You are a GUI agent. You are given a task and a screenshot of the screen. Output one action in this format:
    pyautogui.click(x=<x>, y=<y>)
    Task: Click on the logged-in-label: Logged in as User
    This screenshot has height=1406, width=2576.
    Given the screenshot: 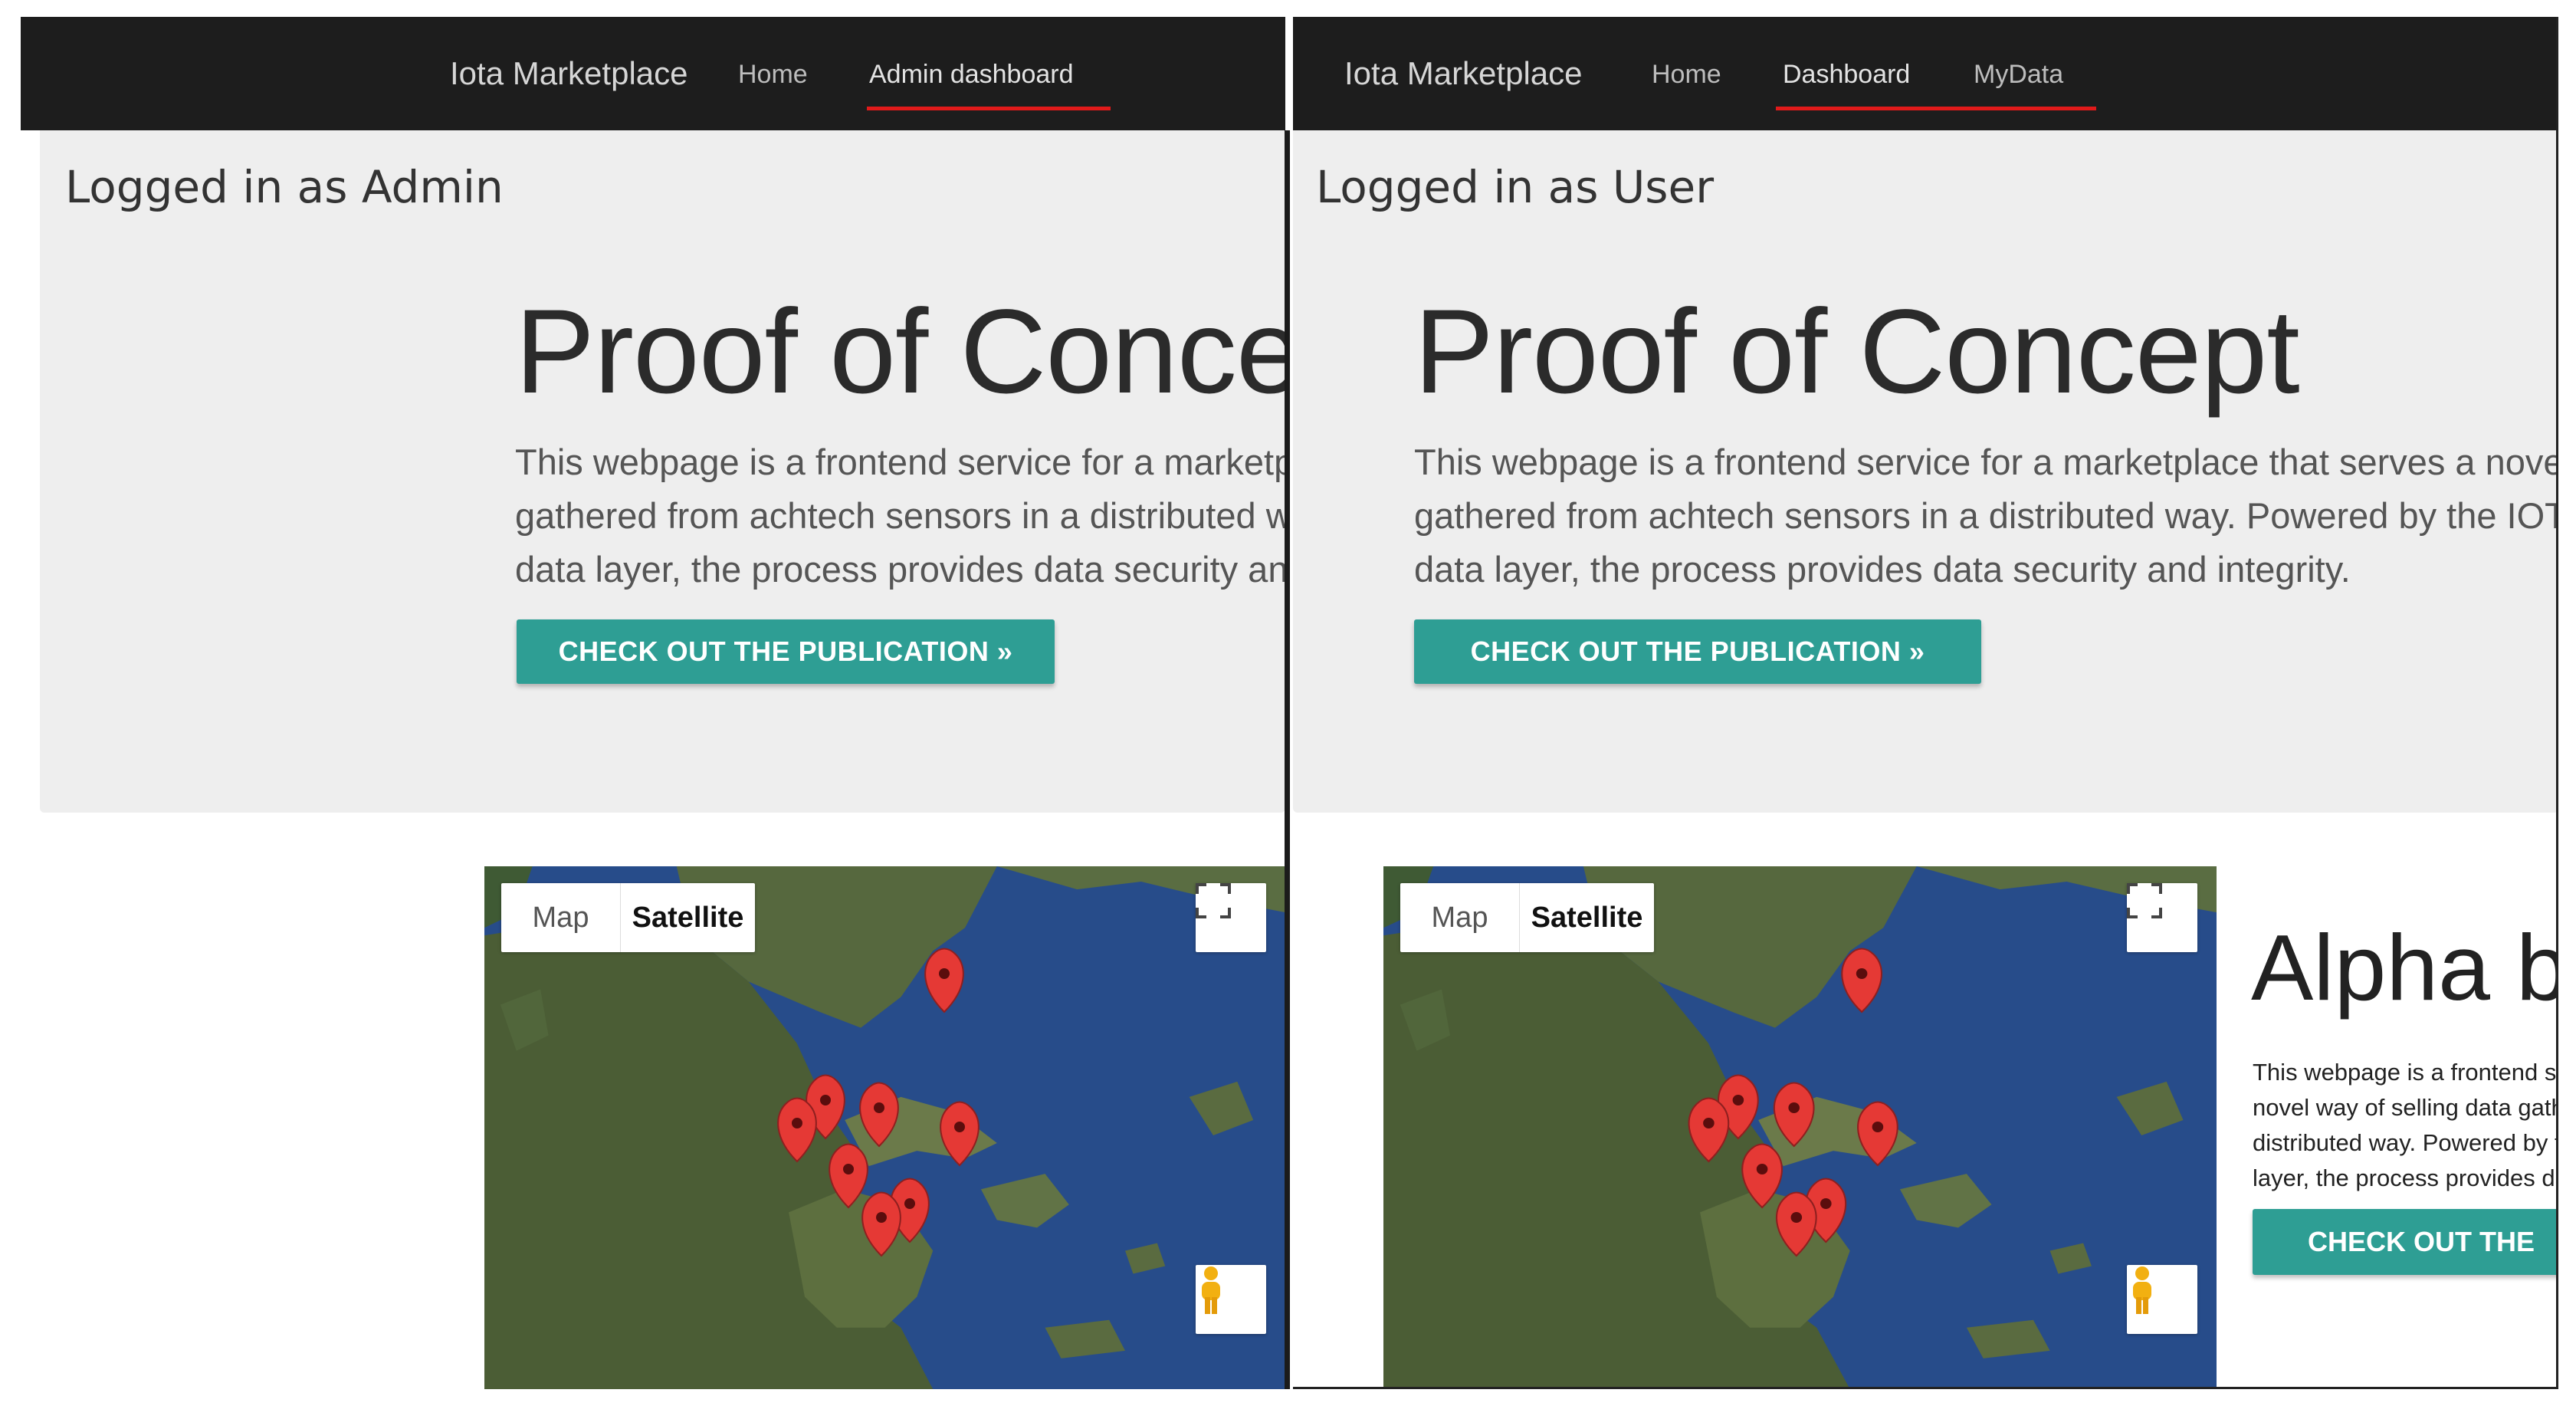 What is the action you would take?
    pyautogui.click(x=1515, y=187)
    